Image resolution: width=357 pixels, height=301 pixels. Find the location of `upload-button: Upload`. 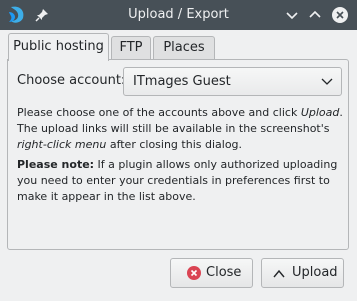

upload-button: Upload is located at coordinates (302, 273).